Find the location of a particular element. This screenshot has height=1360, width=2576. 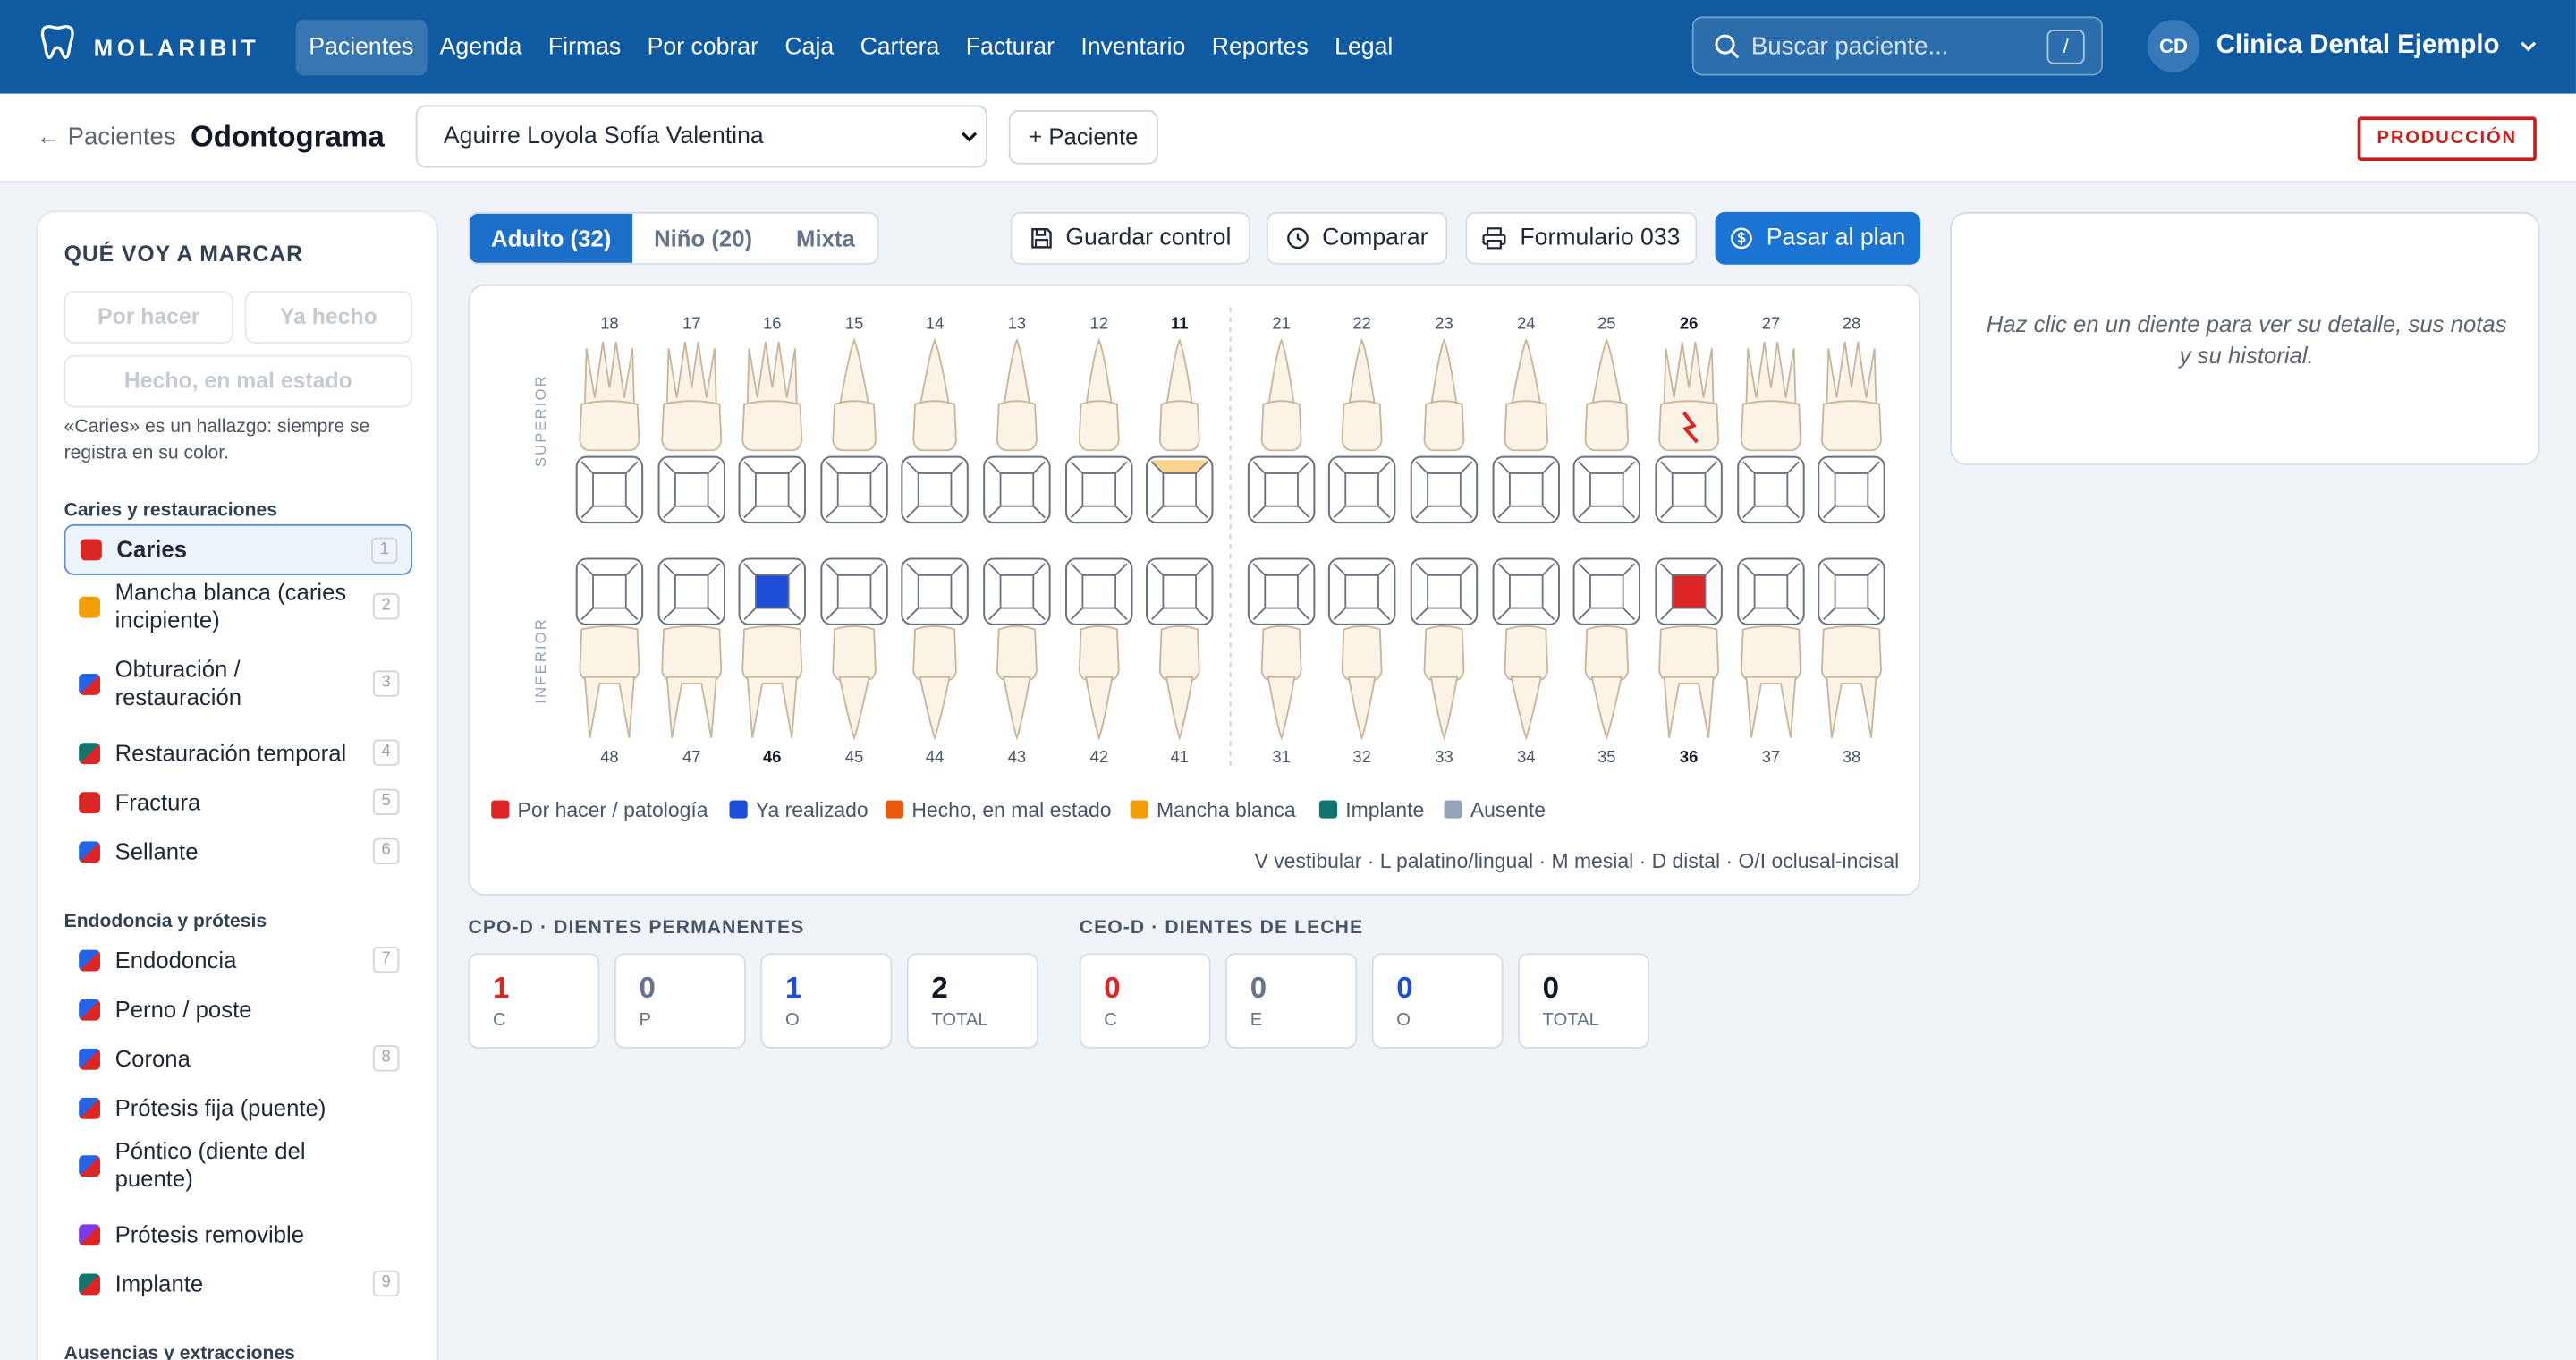

nav-inventario: Inventario is located at coordinates (1133, 46).